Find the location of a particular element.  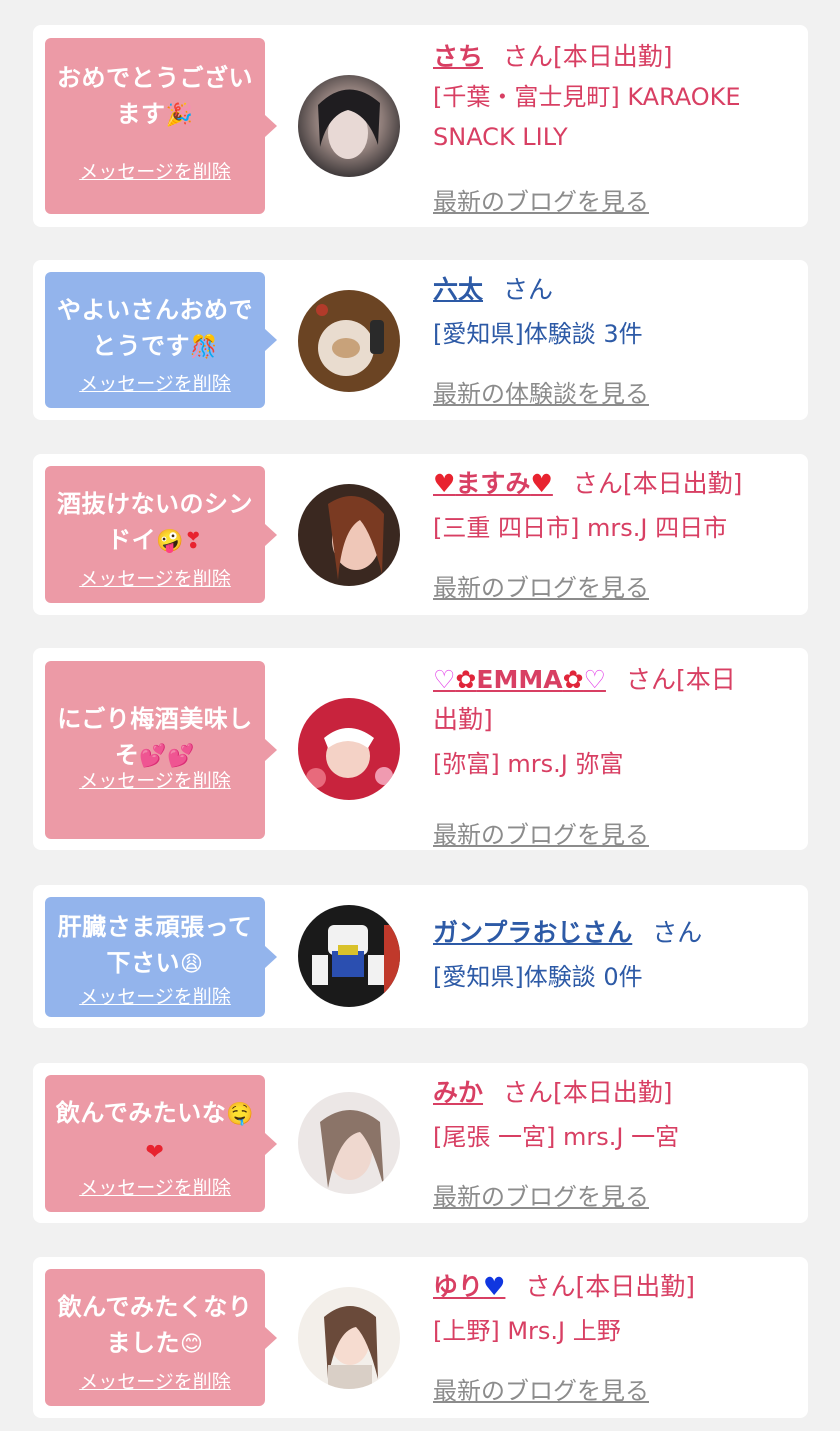

message-bubble: やよいさんおめで とうです🎊 メッセージを削除 is located at coordinates (161, 340).